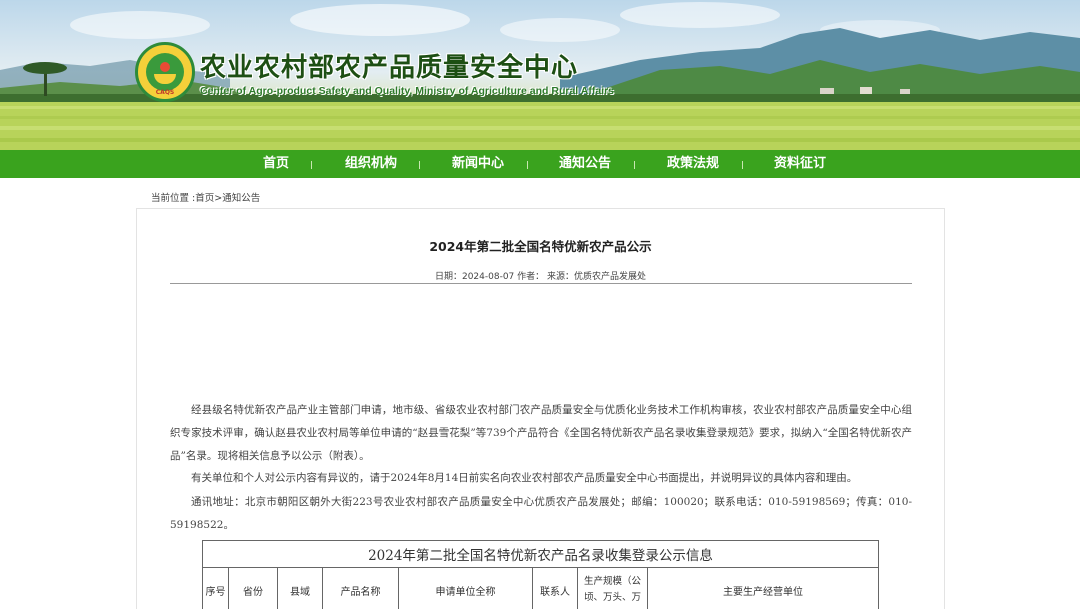 This screenshot has height=609, width=1080. I want to click on nav-item-subscriptions: 资料征订, so click(800, 164).